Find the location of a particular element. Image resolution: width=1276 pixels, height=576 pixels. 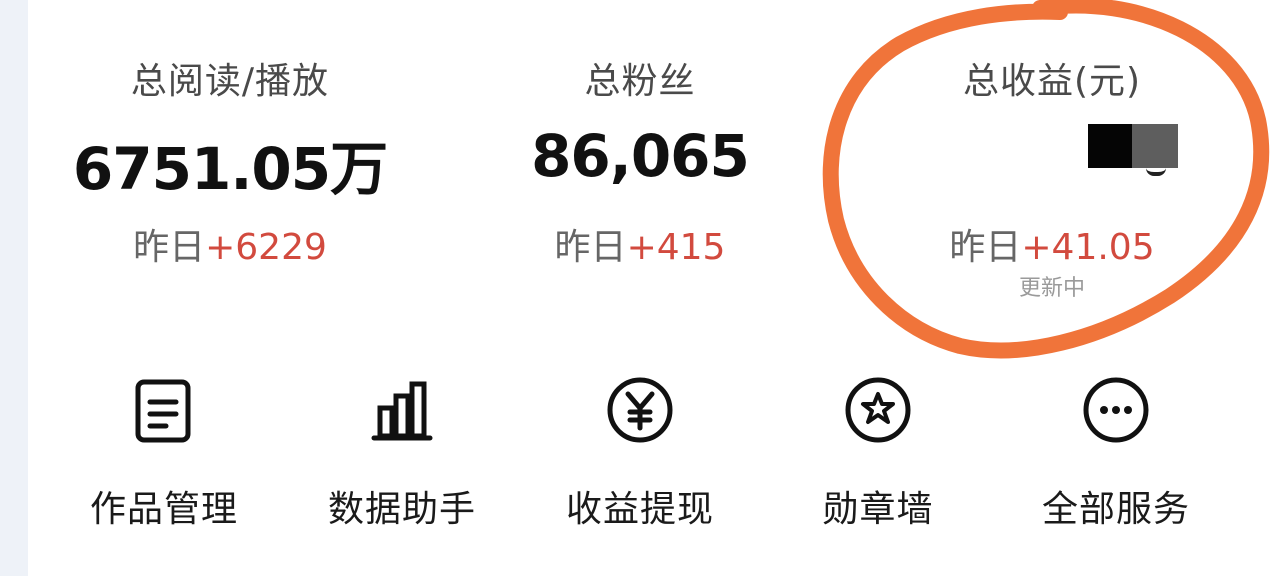

service-label: 全部服务 is located at coordinates (1115, 509).